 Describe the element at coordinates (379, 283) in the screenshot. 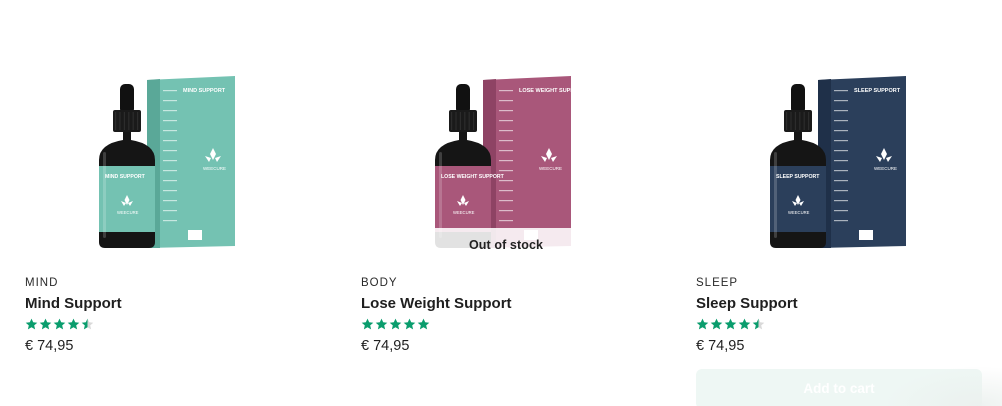

I see `product-category: BODY` at that location.